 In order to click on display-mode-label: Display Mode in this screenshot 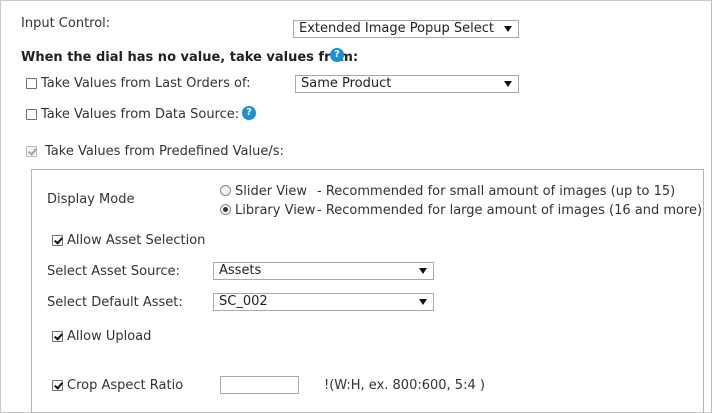, I will do `click(91, 199)`.